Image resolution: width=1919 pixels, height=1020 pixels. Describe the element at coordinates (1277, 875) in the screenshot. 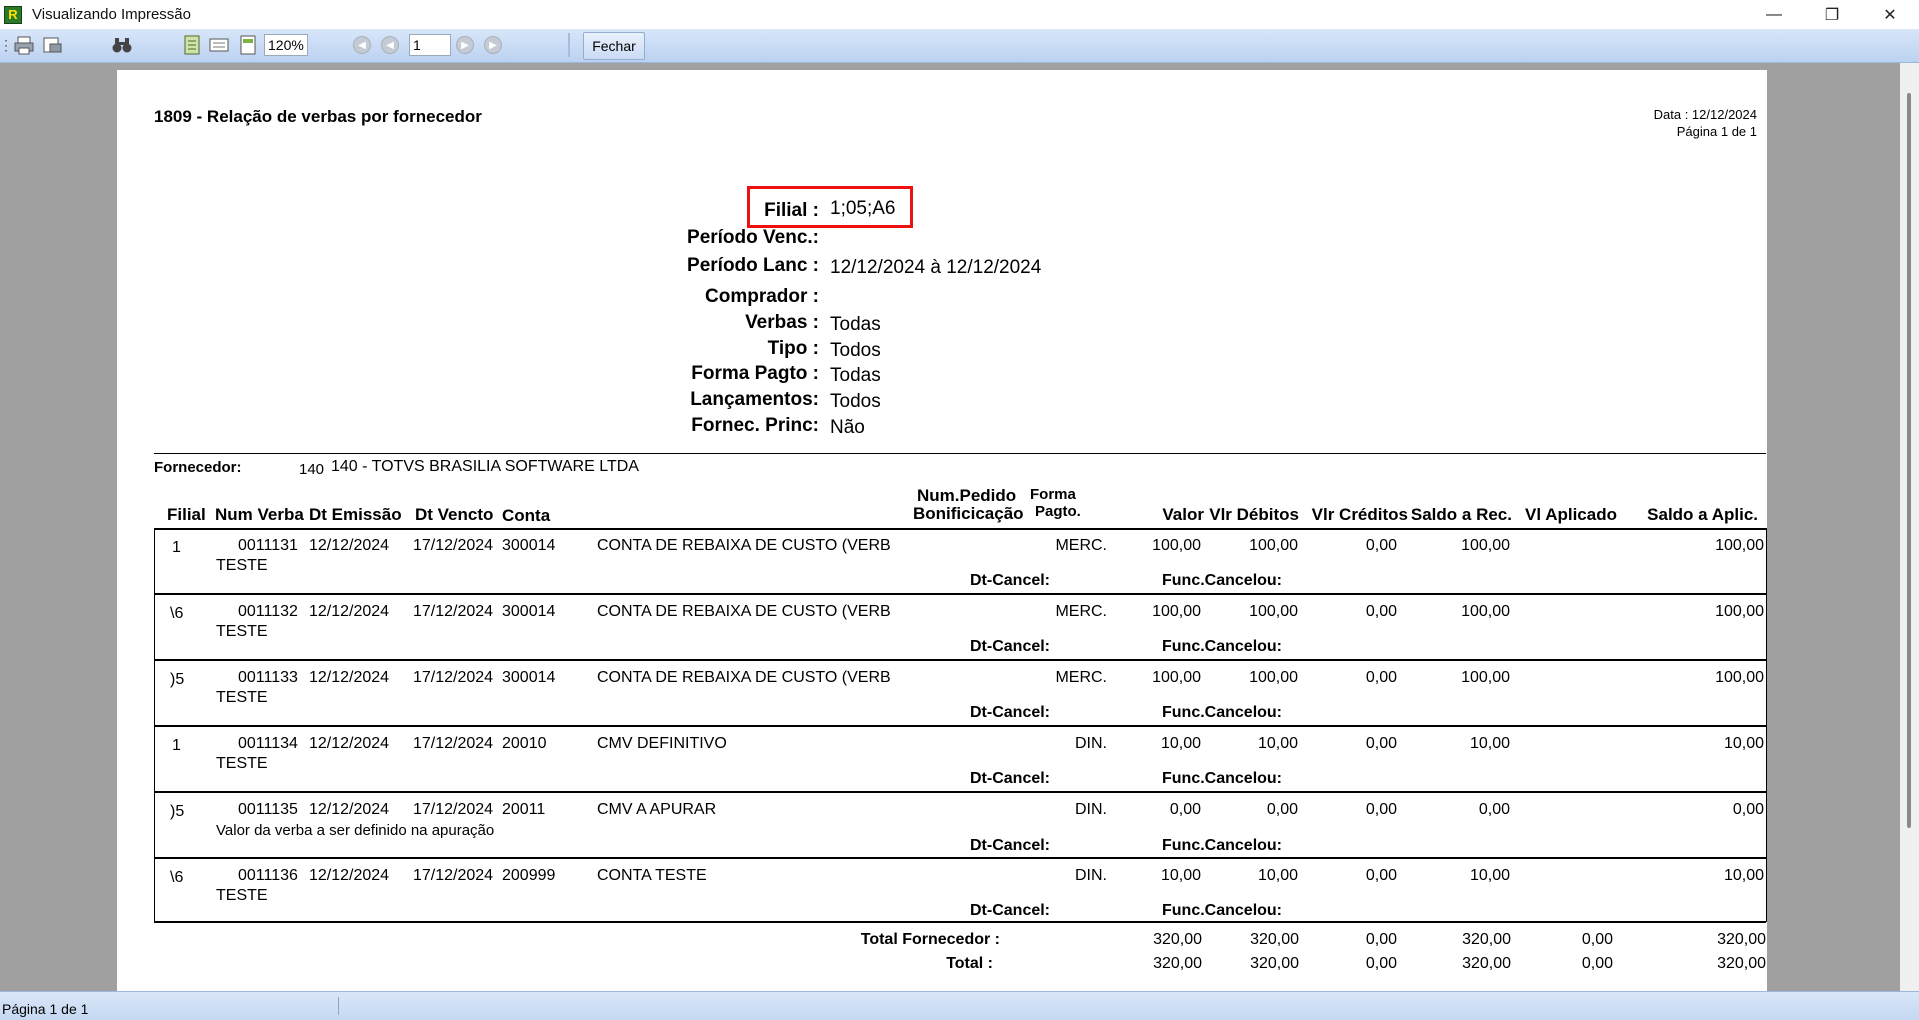

I see `row-6-debitos: 10,00` at that location.